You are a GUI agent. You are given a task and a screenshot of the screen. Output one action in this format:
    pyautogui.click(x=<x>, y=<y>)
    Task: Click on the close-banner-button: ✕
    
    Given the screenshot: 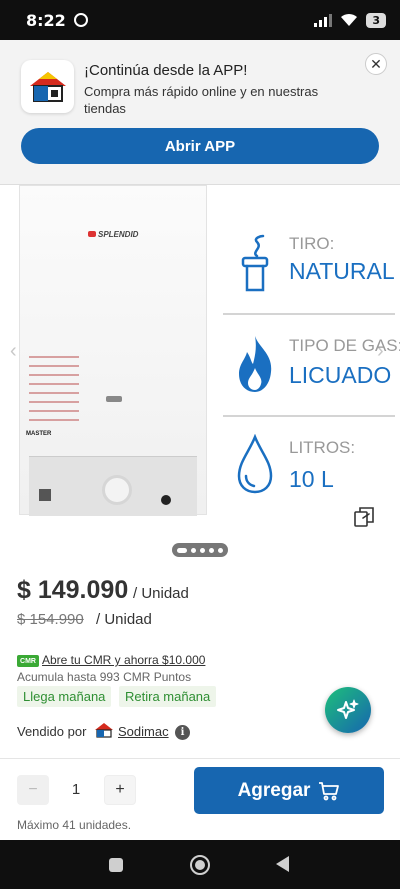 What is the action you would take?
    pyautogui.click(x=376, y=64)
    